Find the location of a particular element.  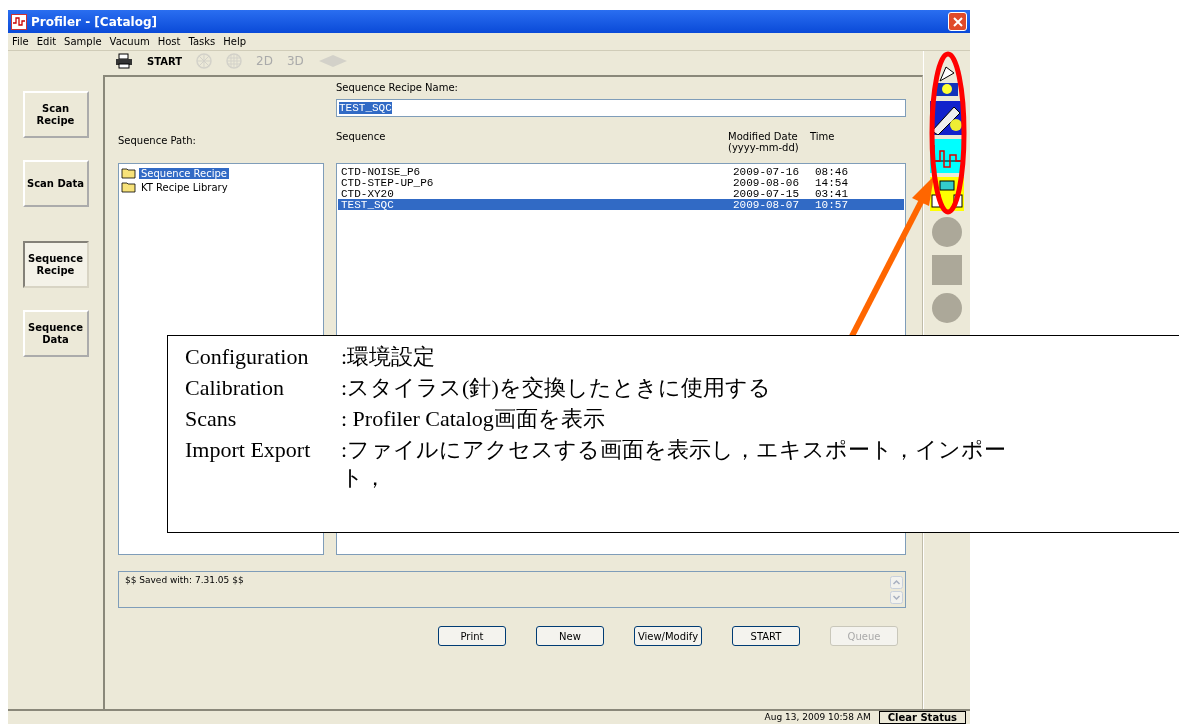

date-cell-text: 2009-07-16 is located at coordinates (766, 171).